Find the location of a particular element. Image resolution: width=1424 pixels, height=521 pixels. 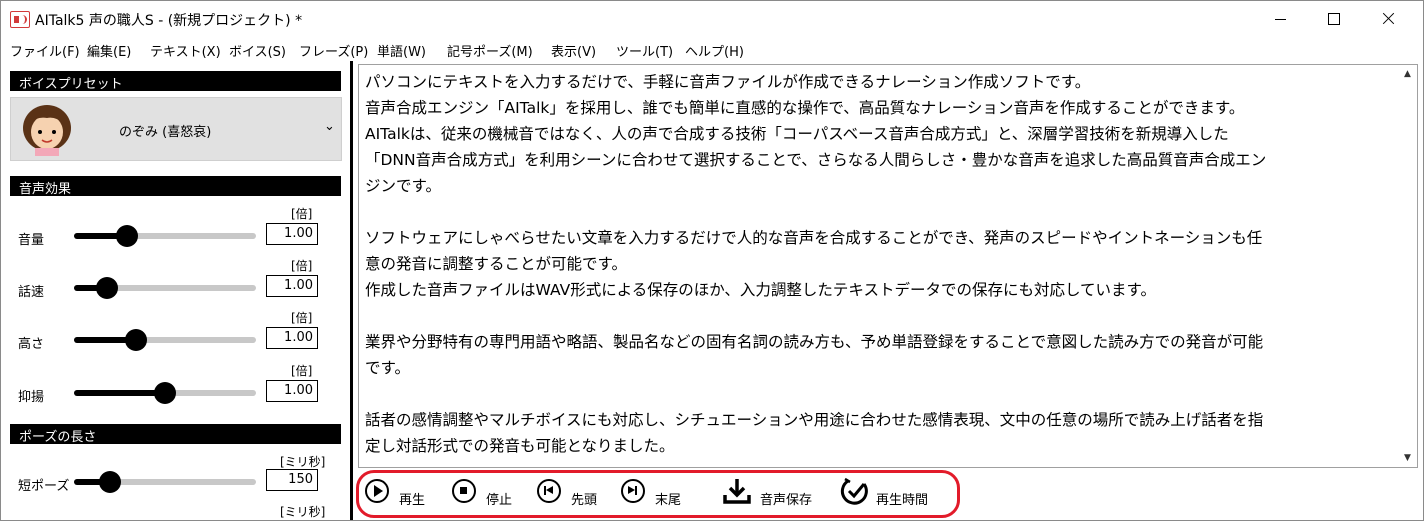

playback-time-button: 再生時間 is located at coordinates (890, 495).